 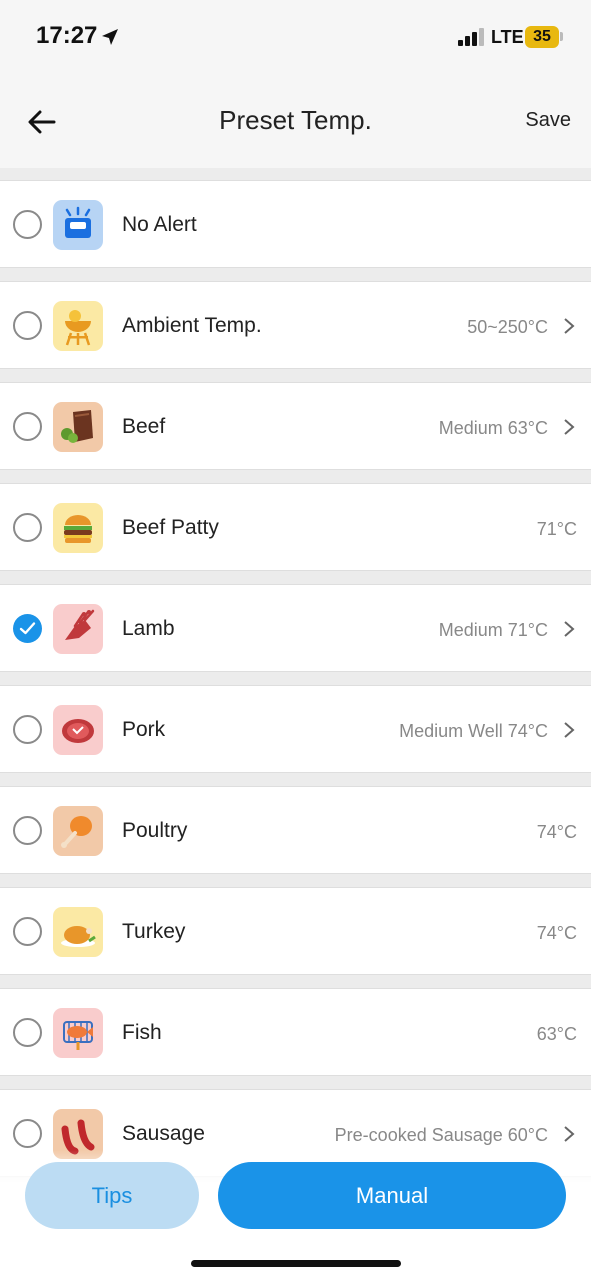 I want to click on item-label: Lamb, so click(x=148, y=628).